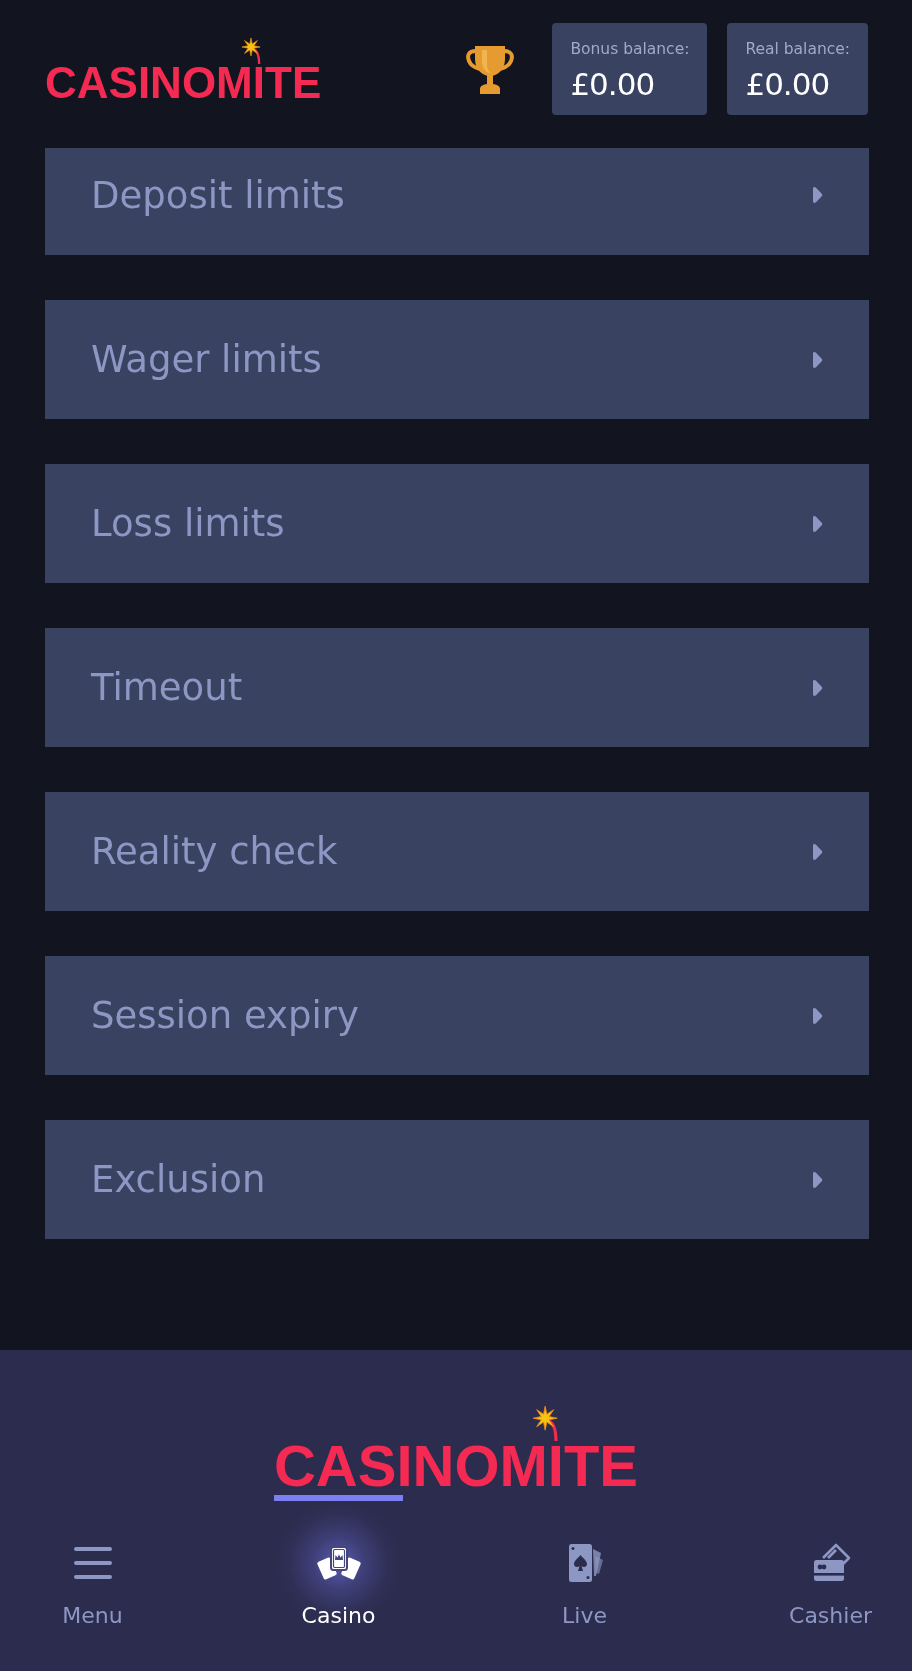 The width and height of the screenshot is (912, 1671). What do you see at coordinates (457, 359) in the screenshot?
I see `limits-menu-item: Wager limits` at bounding box center [457, 359].